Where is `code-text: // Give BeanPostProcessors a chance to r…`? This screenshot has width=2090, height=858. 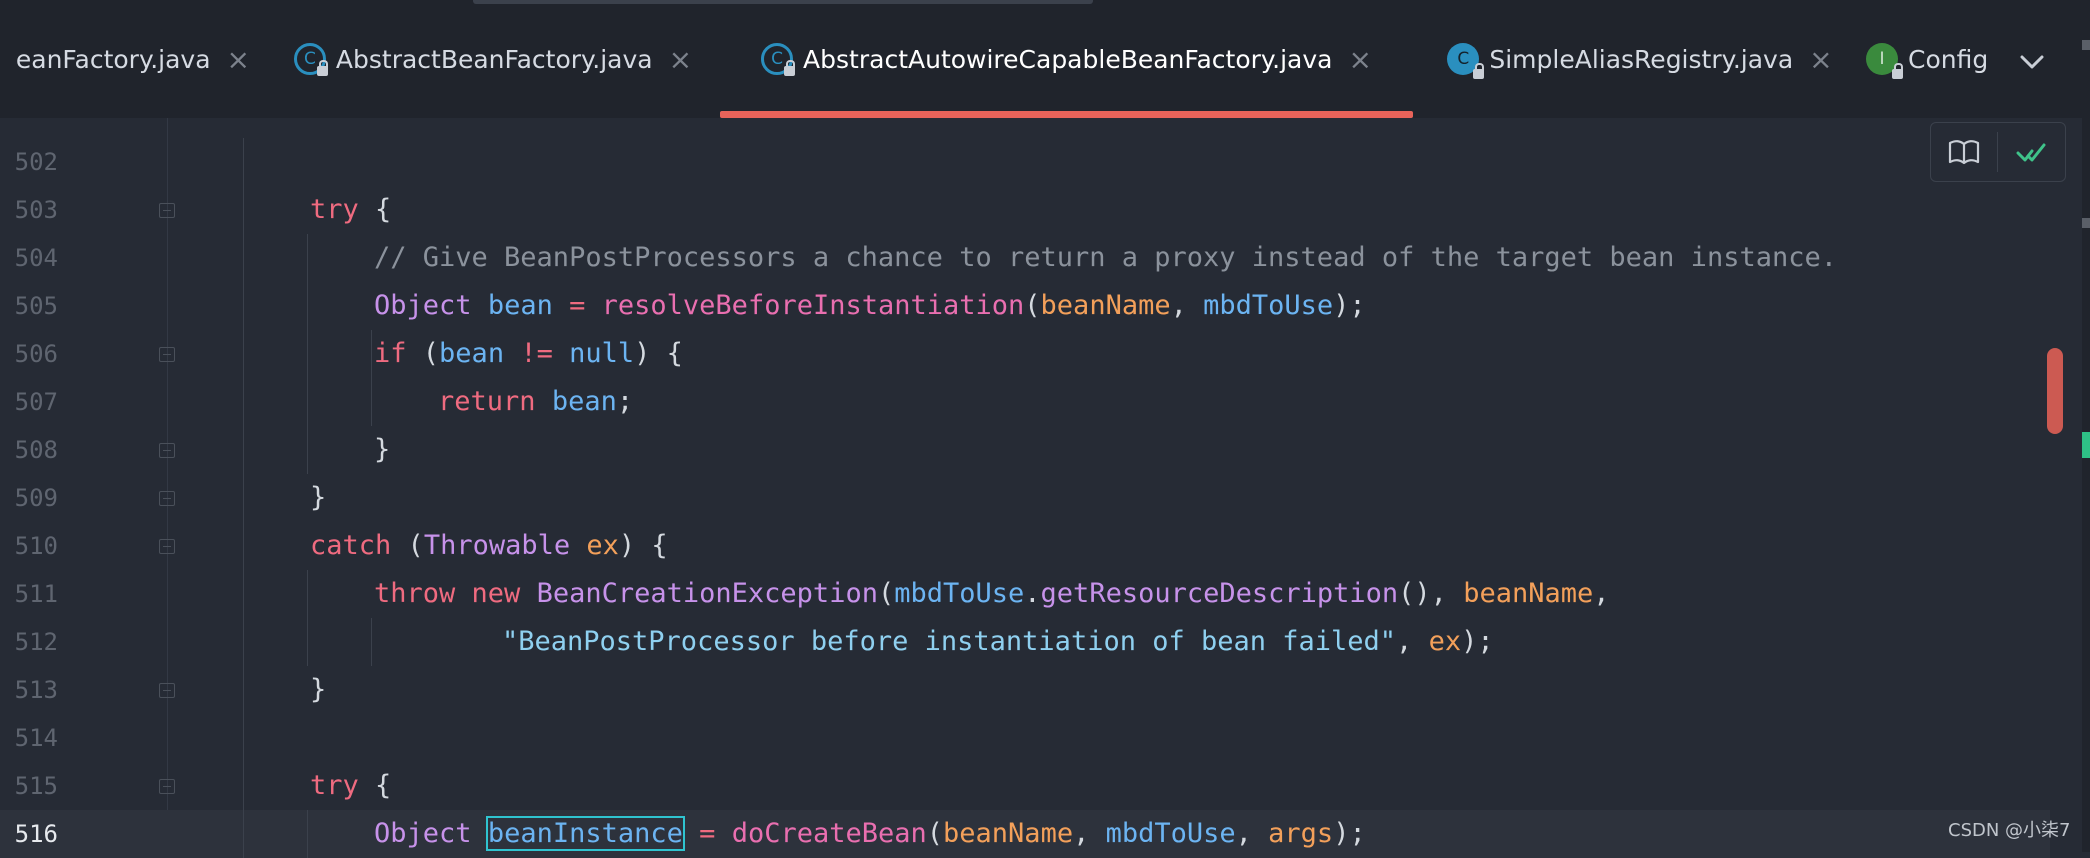 code-text: // Give BeanPostProcessors a chance to r… is located at coordinates (1105, 258).